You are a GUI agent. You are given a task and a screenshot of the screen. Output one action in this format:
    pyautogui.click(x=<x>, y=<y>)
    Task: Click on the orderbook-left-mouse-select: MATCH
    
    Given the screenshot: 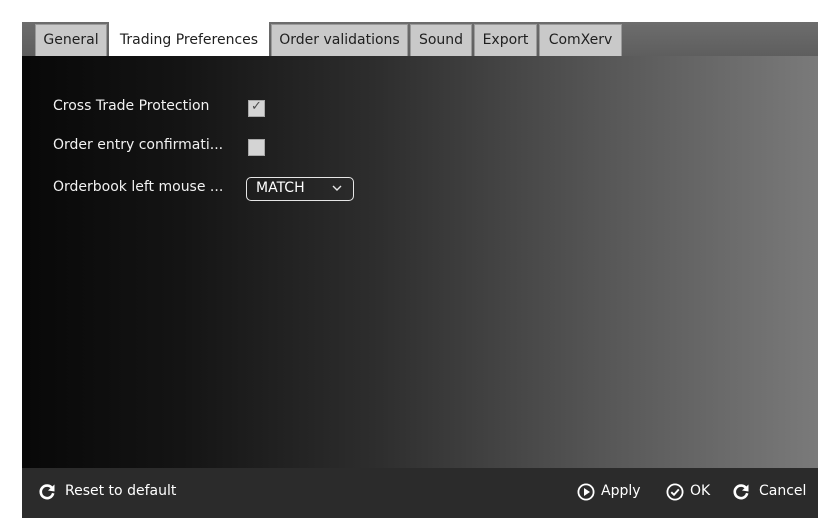 What is the action you would take?
    pyautogui.click(x=300, y=189)
    